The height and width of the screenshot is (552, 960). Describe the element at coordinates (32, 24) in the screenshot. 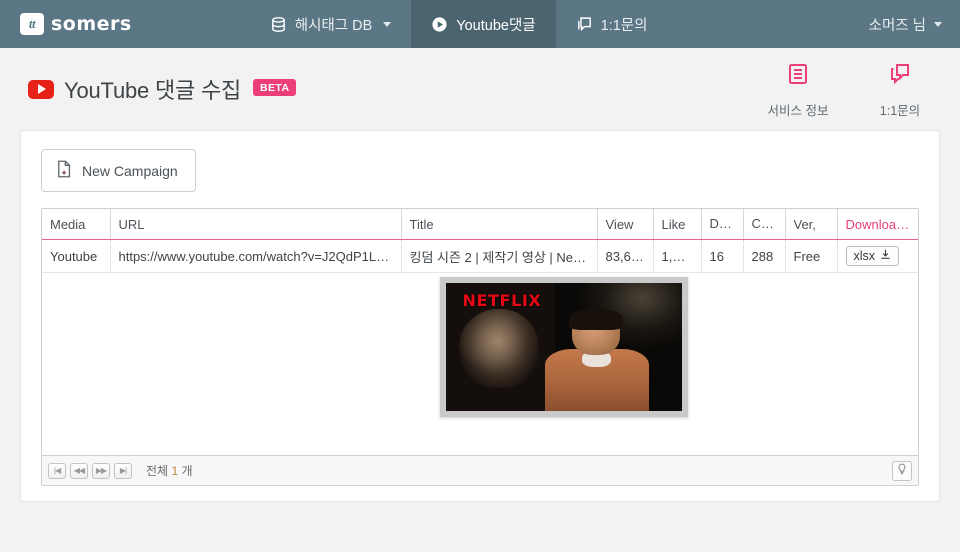

I see `brand-mark-icon: tt` at that location.